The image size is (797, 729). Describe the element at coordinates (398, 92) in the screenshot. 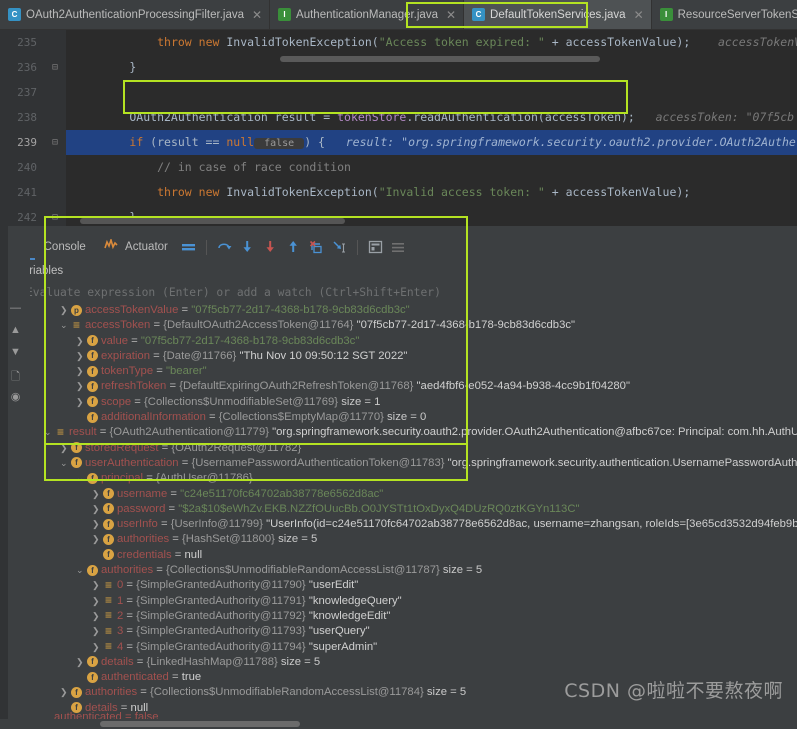

I see `code-line: 237` at that location.